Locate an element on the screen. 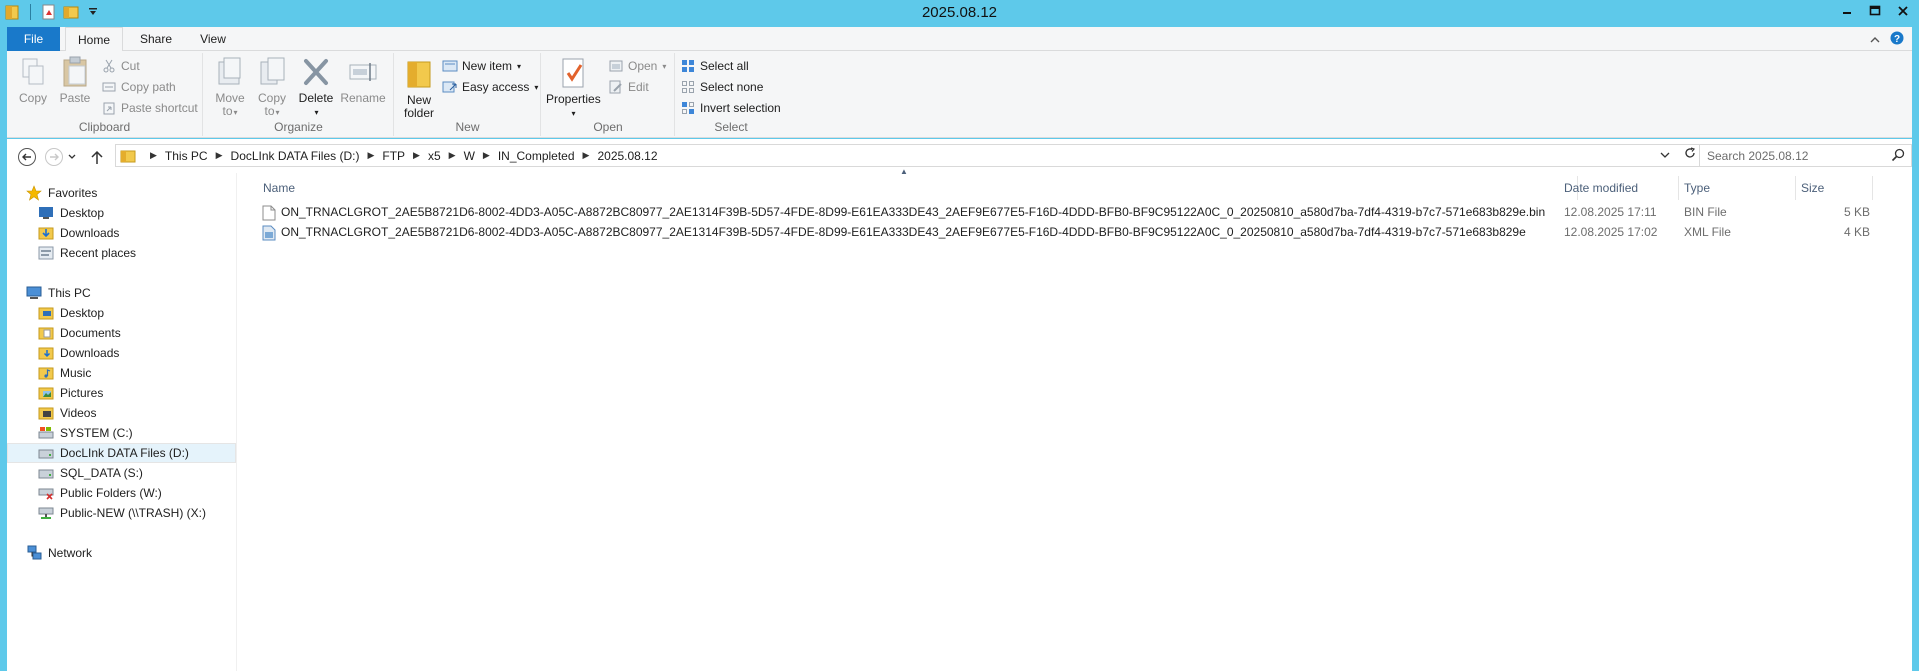  refresh-icon is located at coordinates (1690, 154).